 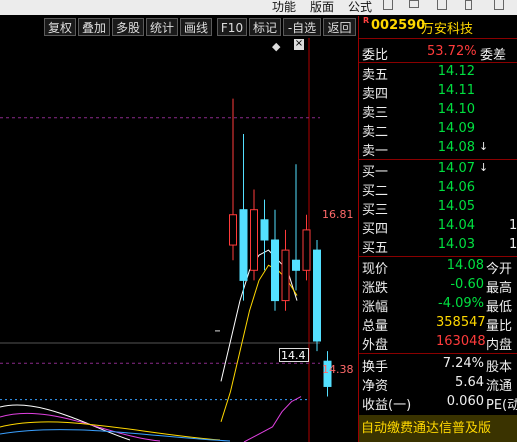 I want to click on minimize-icon, so click(x=388, y=5).